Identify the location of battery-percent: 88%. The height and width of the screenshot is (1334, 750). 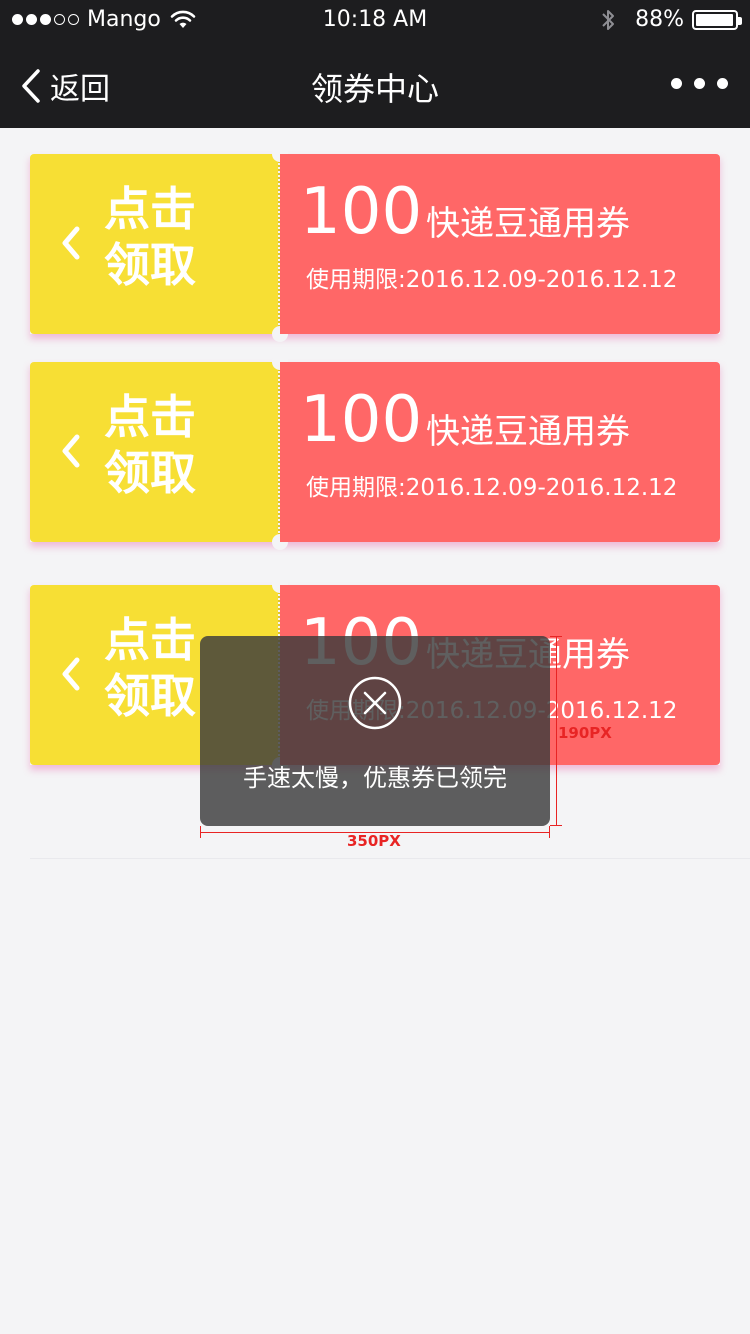
(659, 19).